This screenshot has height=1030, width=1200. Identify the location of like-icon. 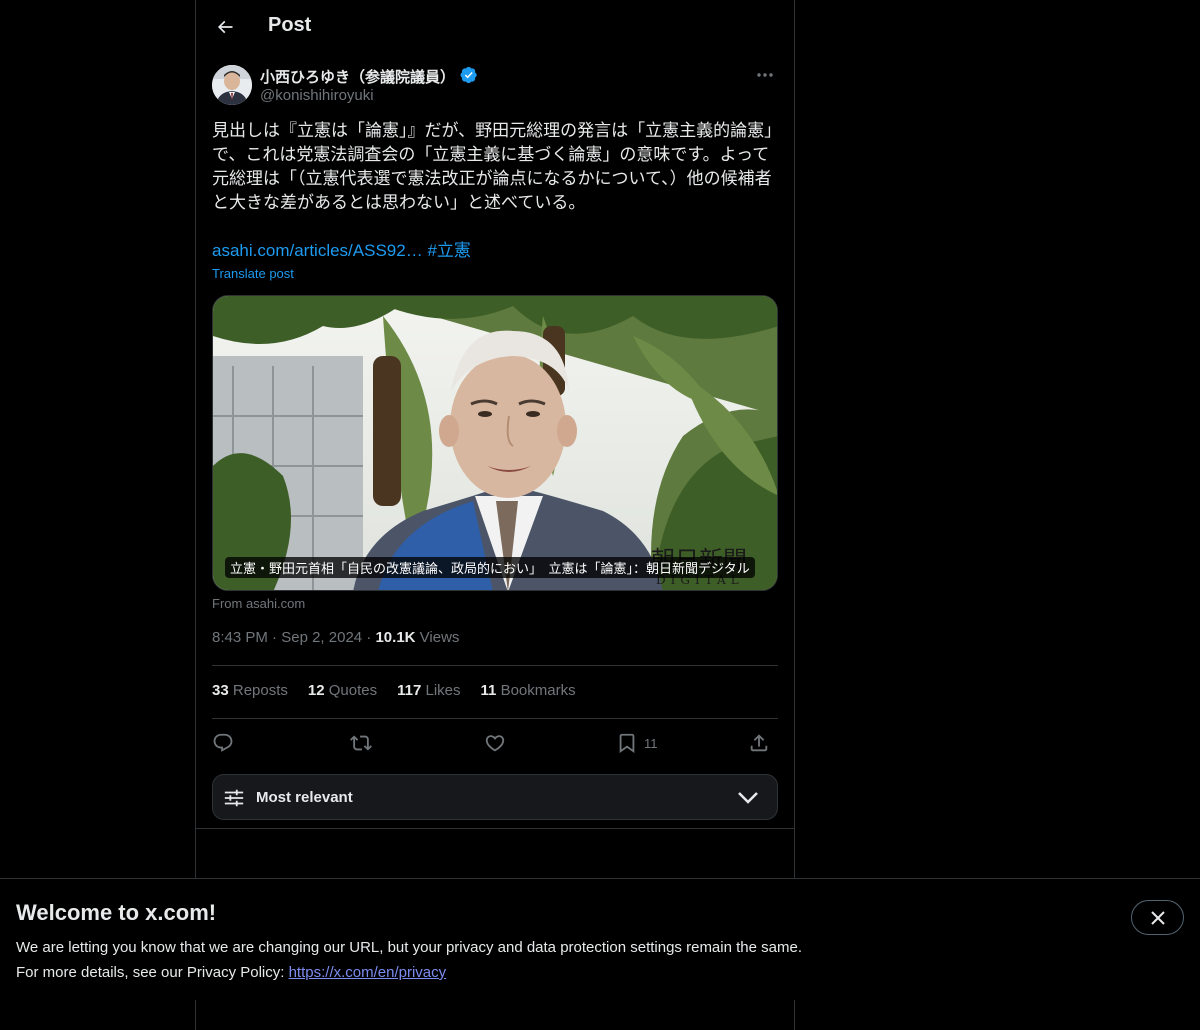
(495, 743).